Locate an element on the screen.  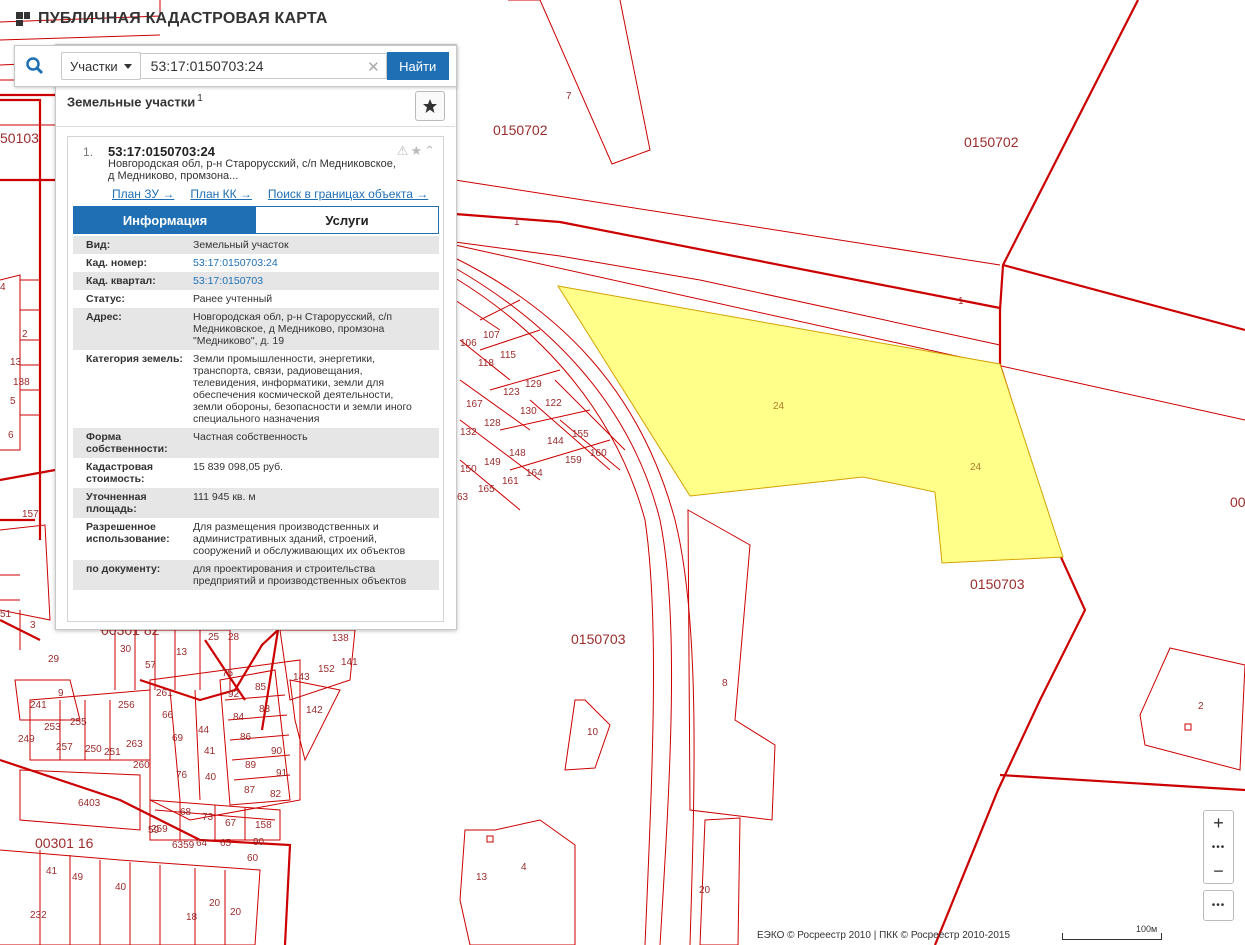
svg-text: 57 is located at coordinates (151, 665).